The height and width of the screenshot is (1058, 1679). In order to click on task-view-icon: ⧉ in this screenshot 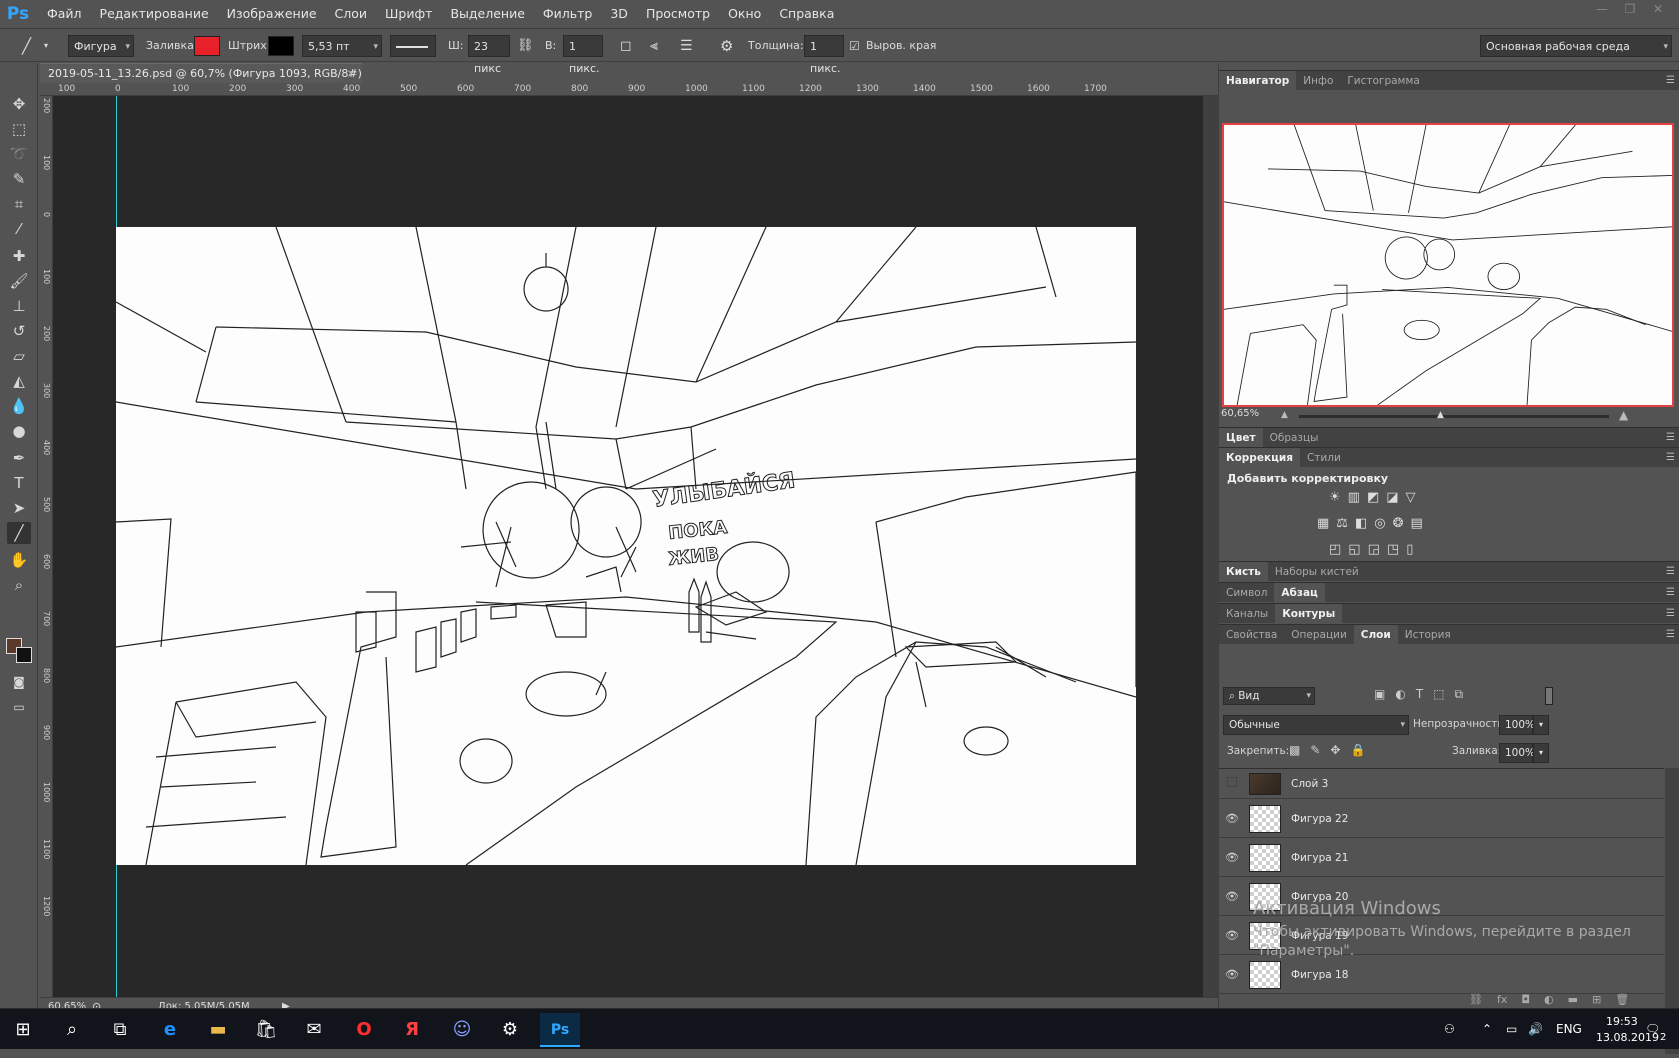, I will do `click(120, 1030)`.